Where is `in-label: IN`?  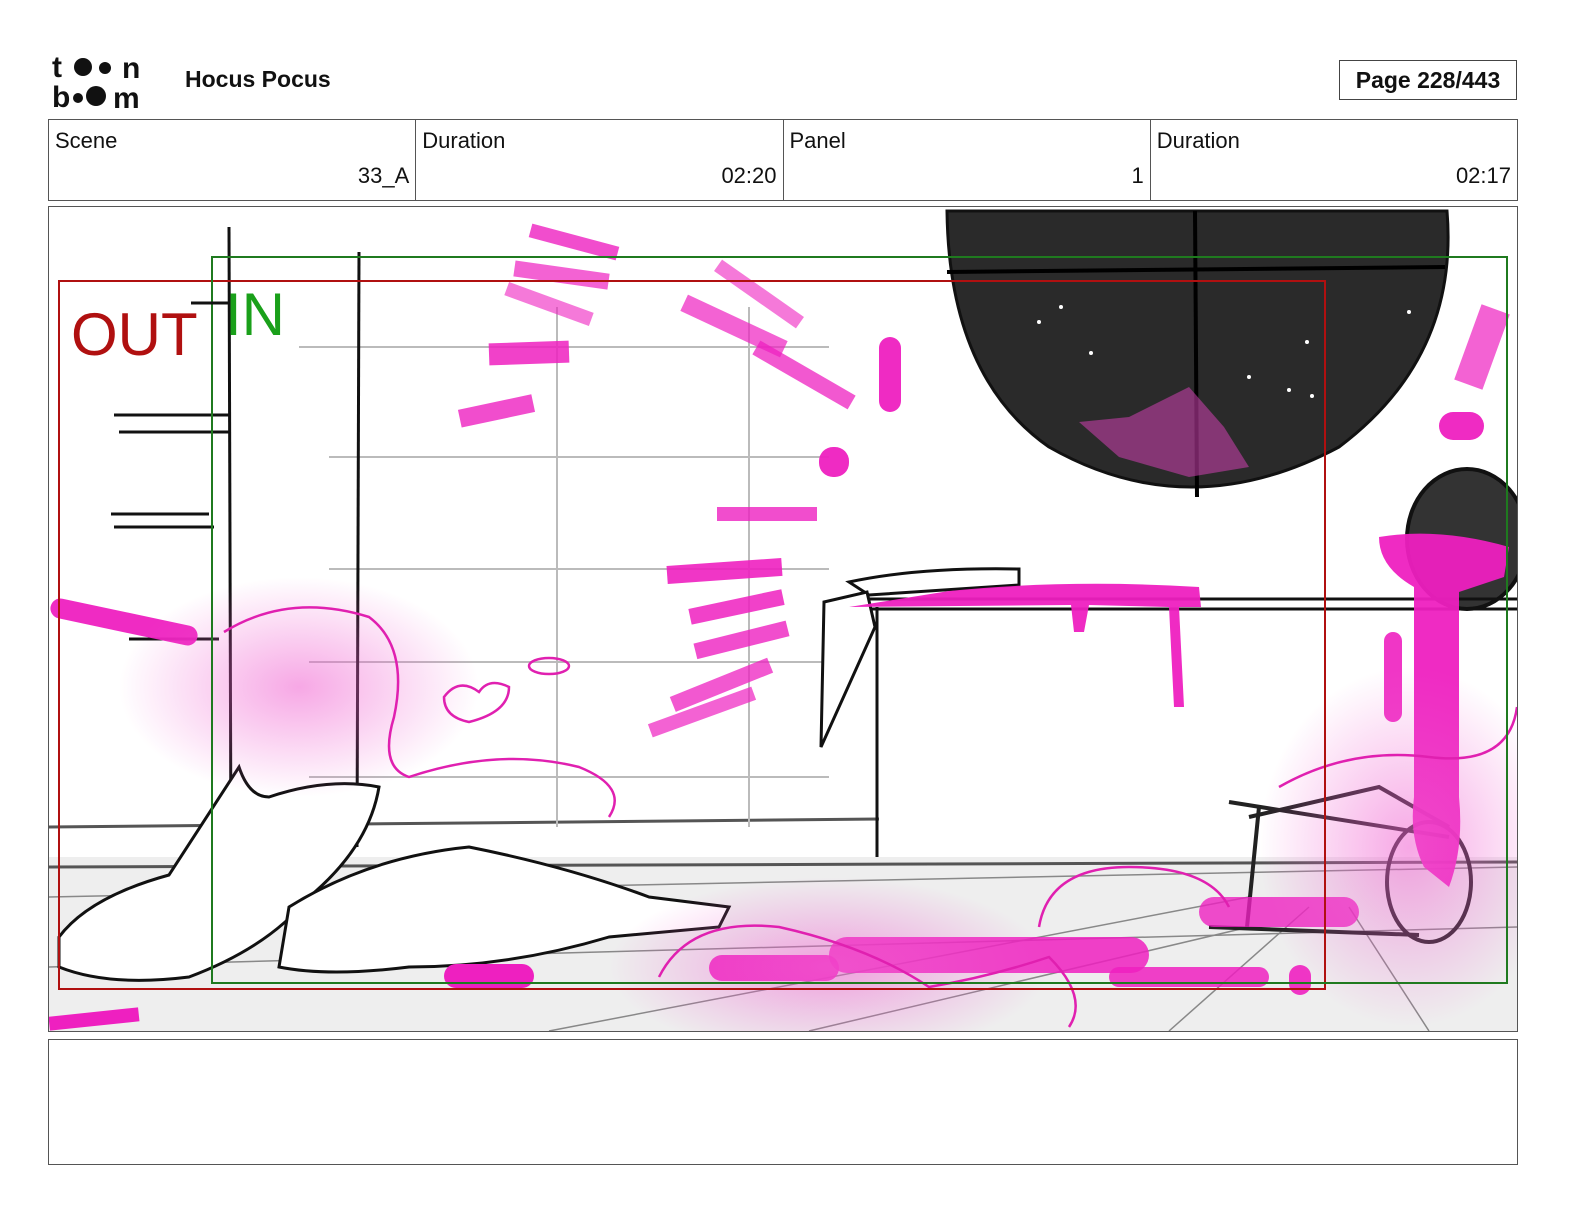
in-label: IN is located at coordinates (255, 314).